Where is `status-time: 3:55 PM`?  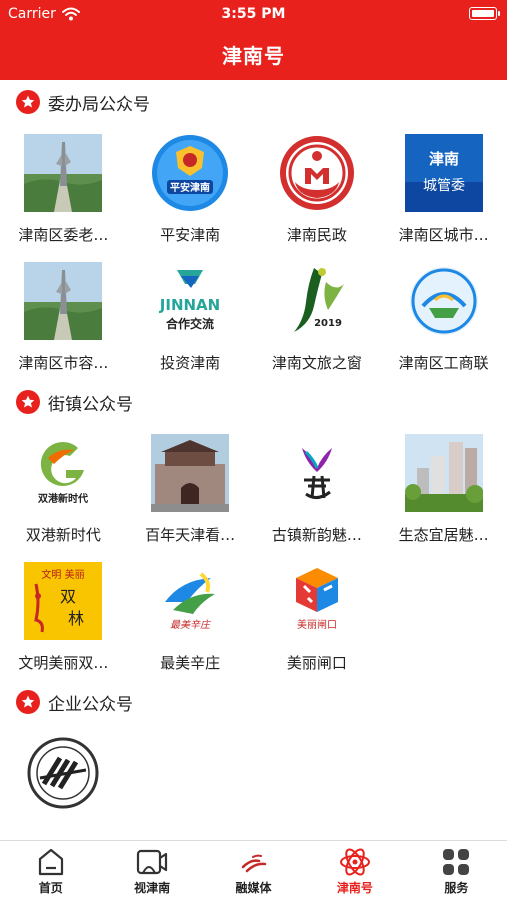
status-time: 3:55 PM is located at coordinates (253, 14).